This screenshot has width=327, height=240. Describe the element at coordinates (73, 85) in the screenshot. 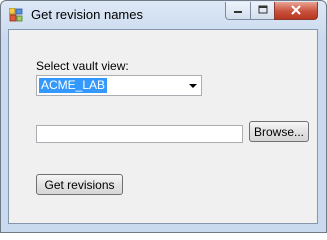

I see `vault-view-selected-value: ACME_LAB` at that location.